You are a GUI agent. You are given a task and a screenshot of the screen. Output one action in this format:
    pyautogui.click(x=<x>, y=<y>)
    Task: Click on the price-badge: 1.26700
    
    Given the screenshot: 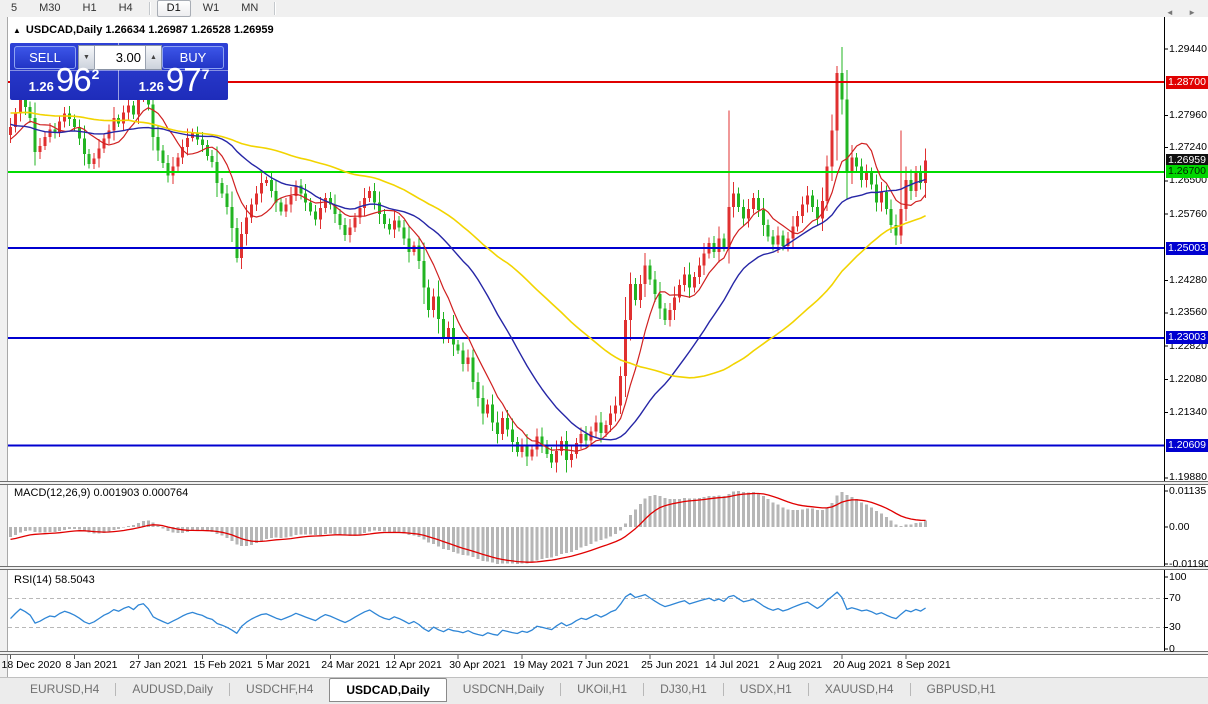 What is the action you would take?
    pyautogui.click(x=1187, y=172)
    